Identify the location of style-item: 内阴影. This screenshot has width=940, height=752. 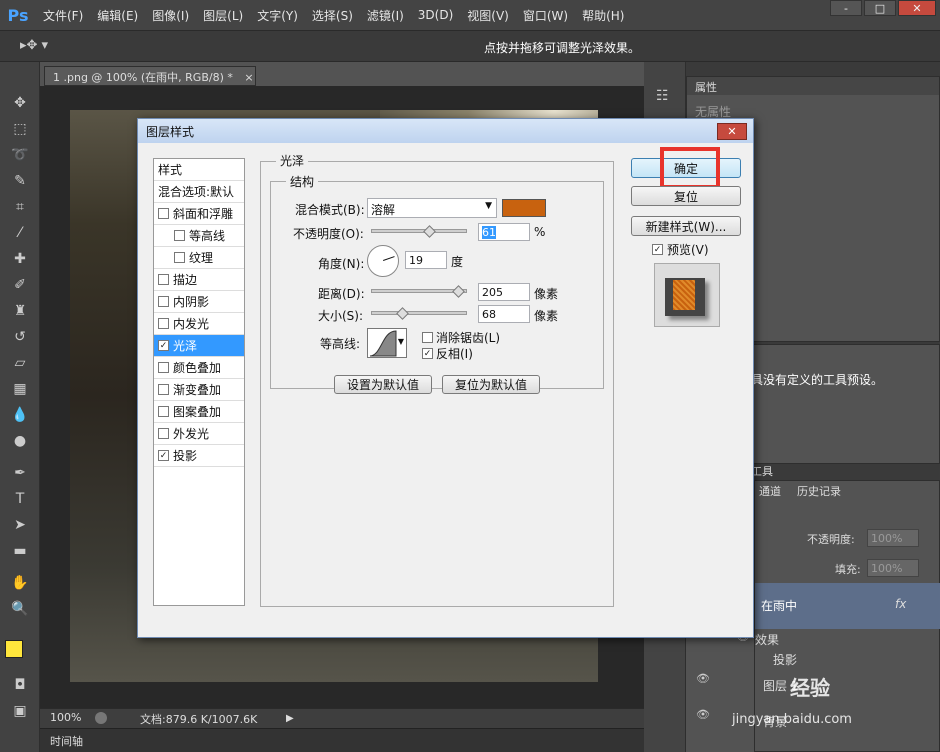
(199, 302).